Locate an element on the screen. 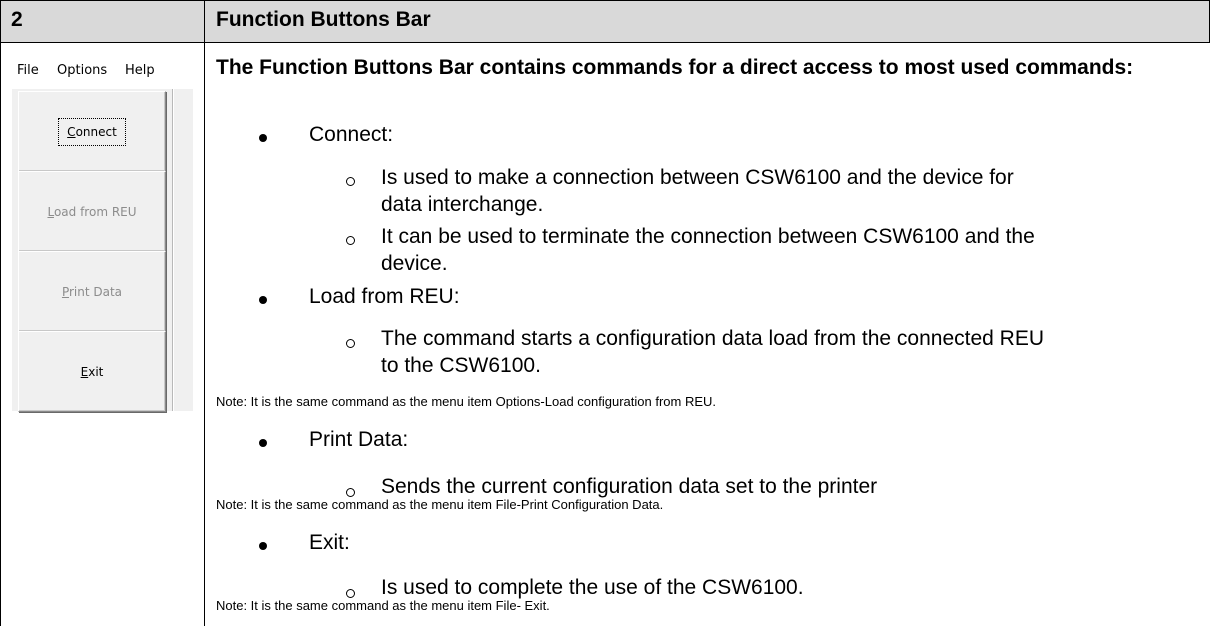  menu-options: Options is located at coordinates (82, 70).